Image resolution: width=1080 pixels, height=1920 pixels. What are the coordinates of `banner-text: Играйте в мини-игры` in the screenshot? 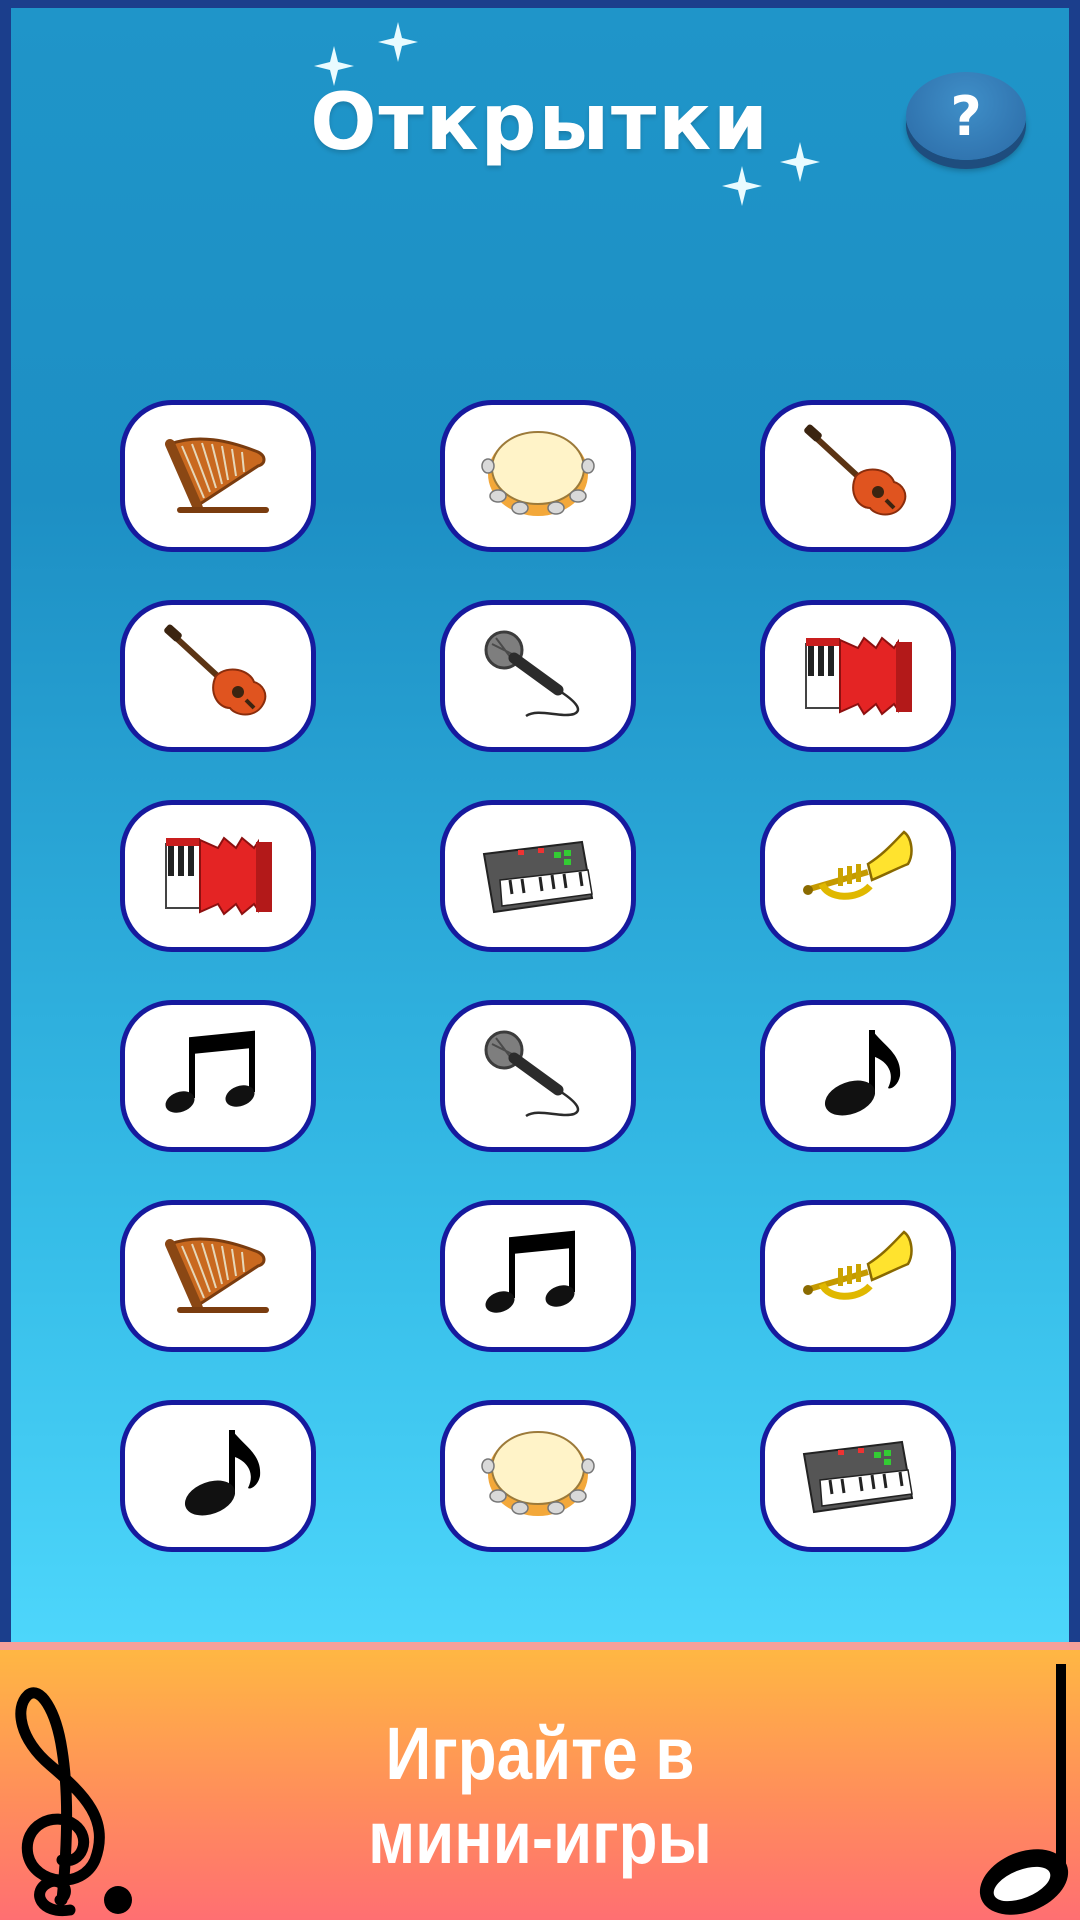 It's located at (540, 1796).